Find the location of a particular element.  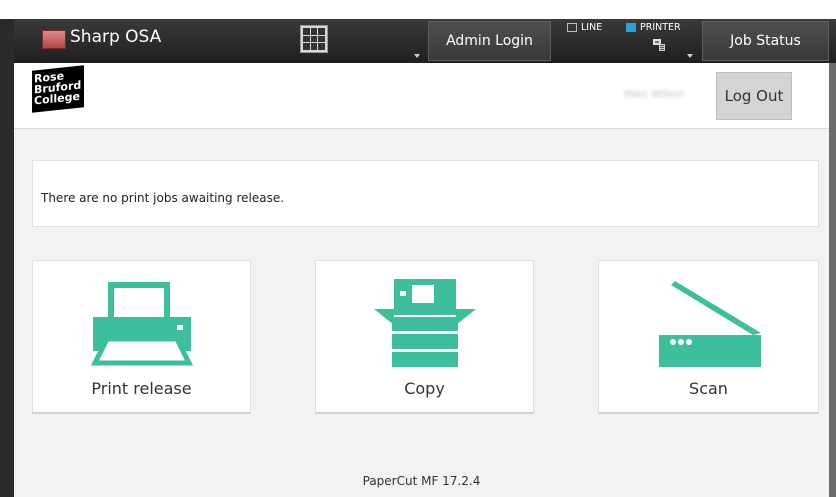

scan-tile: Scan is located at coordinates (708, 337).